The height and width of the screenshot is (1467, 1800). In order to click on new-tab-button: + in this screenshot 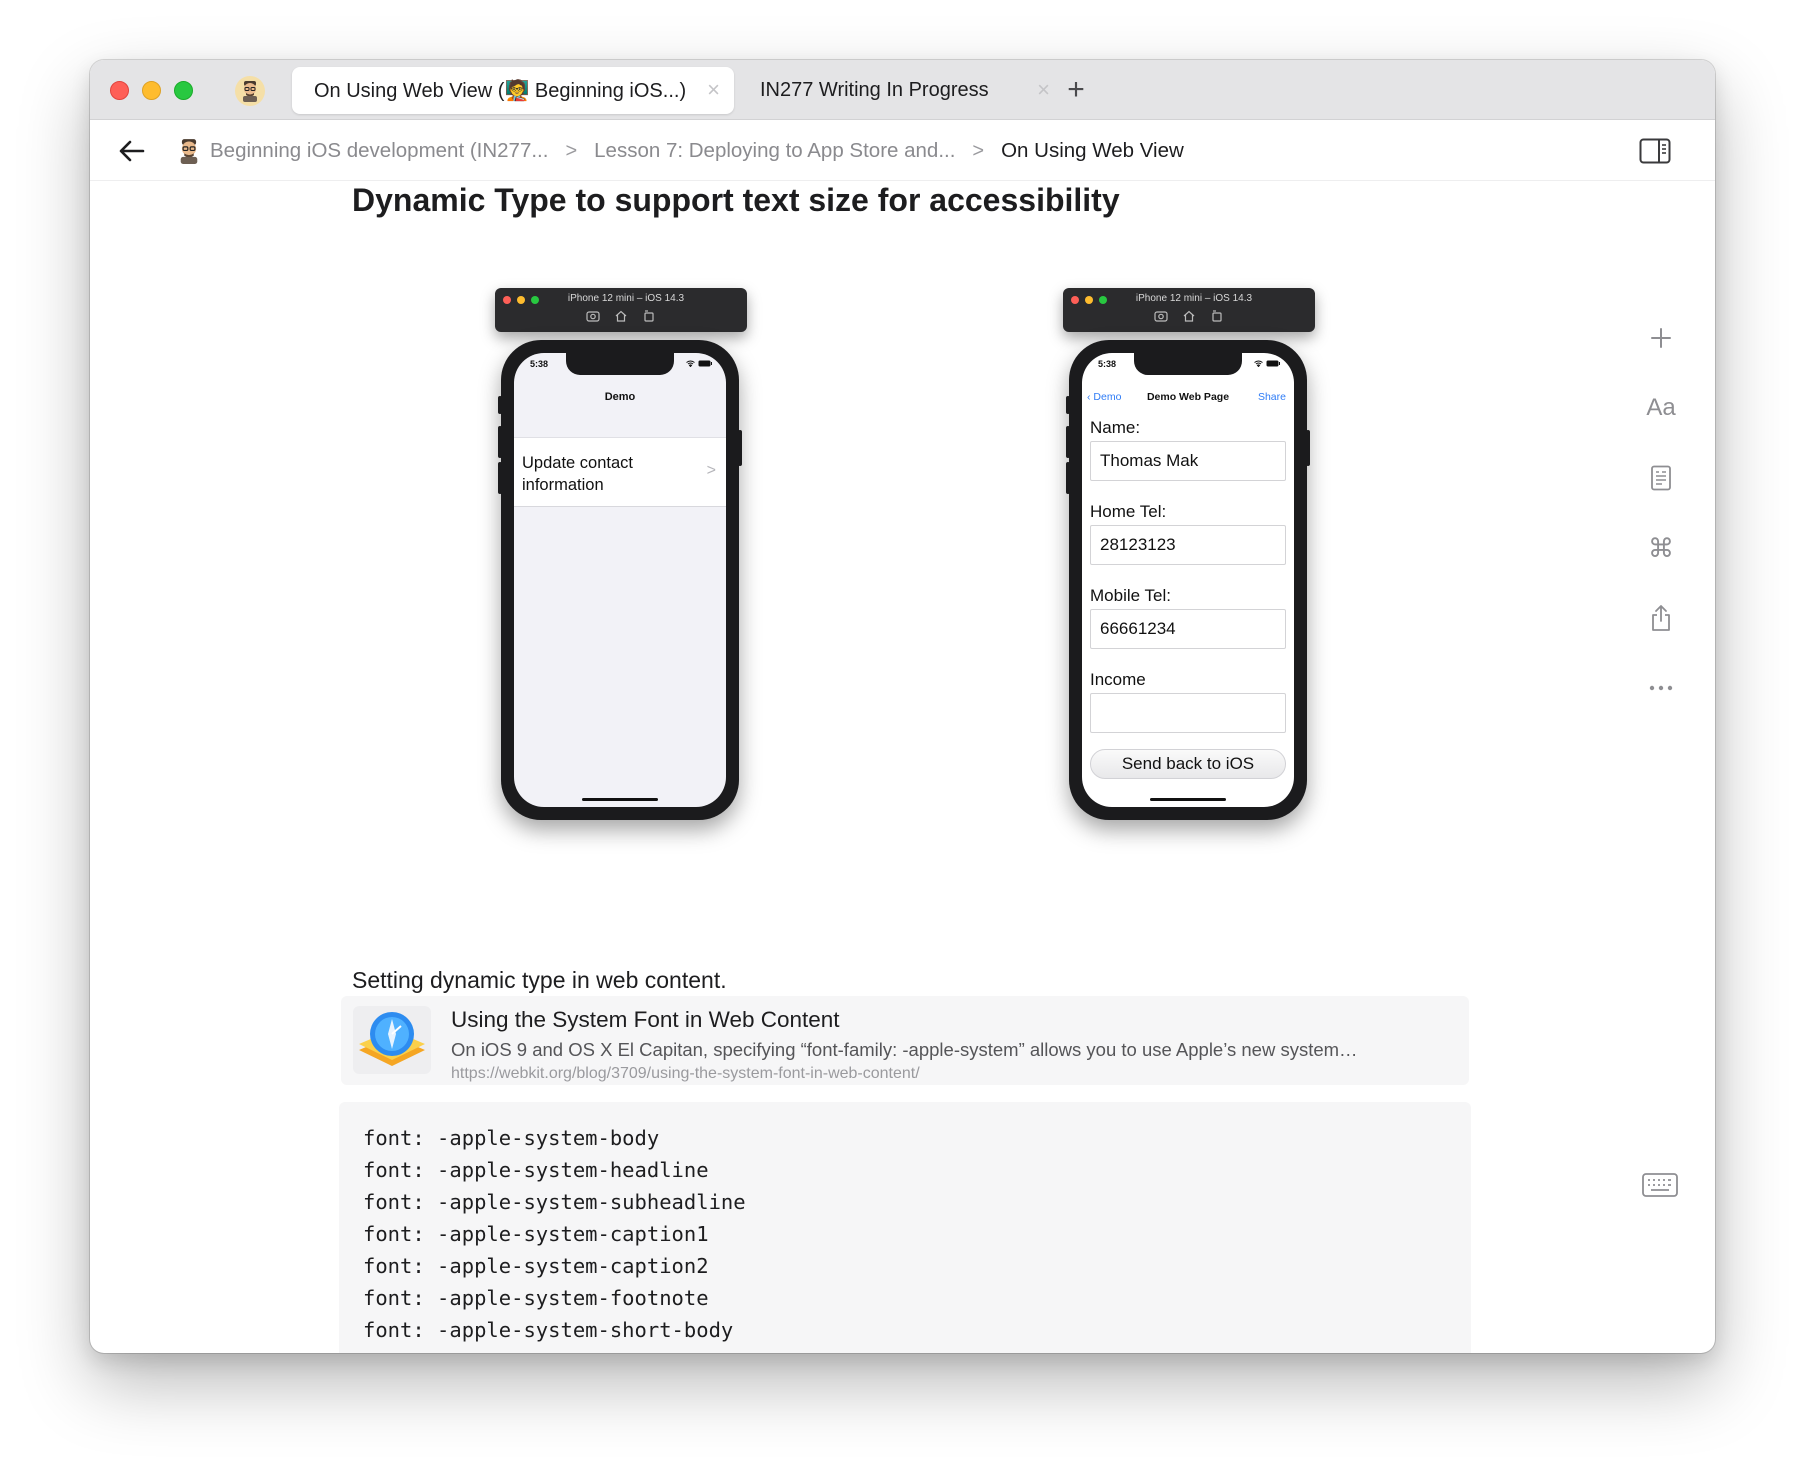, I will do `click(1076, 90)`.